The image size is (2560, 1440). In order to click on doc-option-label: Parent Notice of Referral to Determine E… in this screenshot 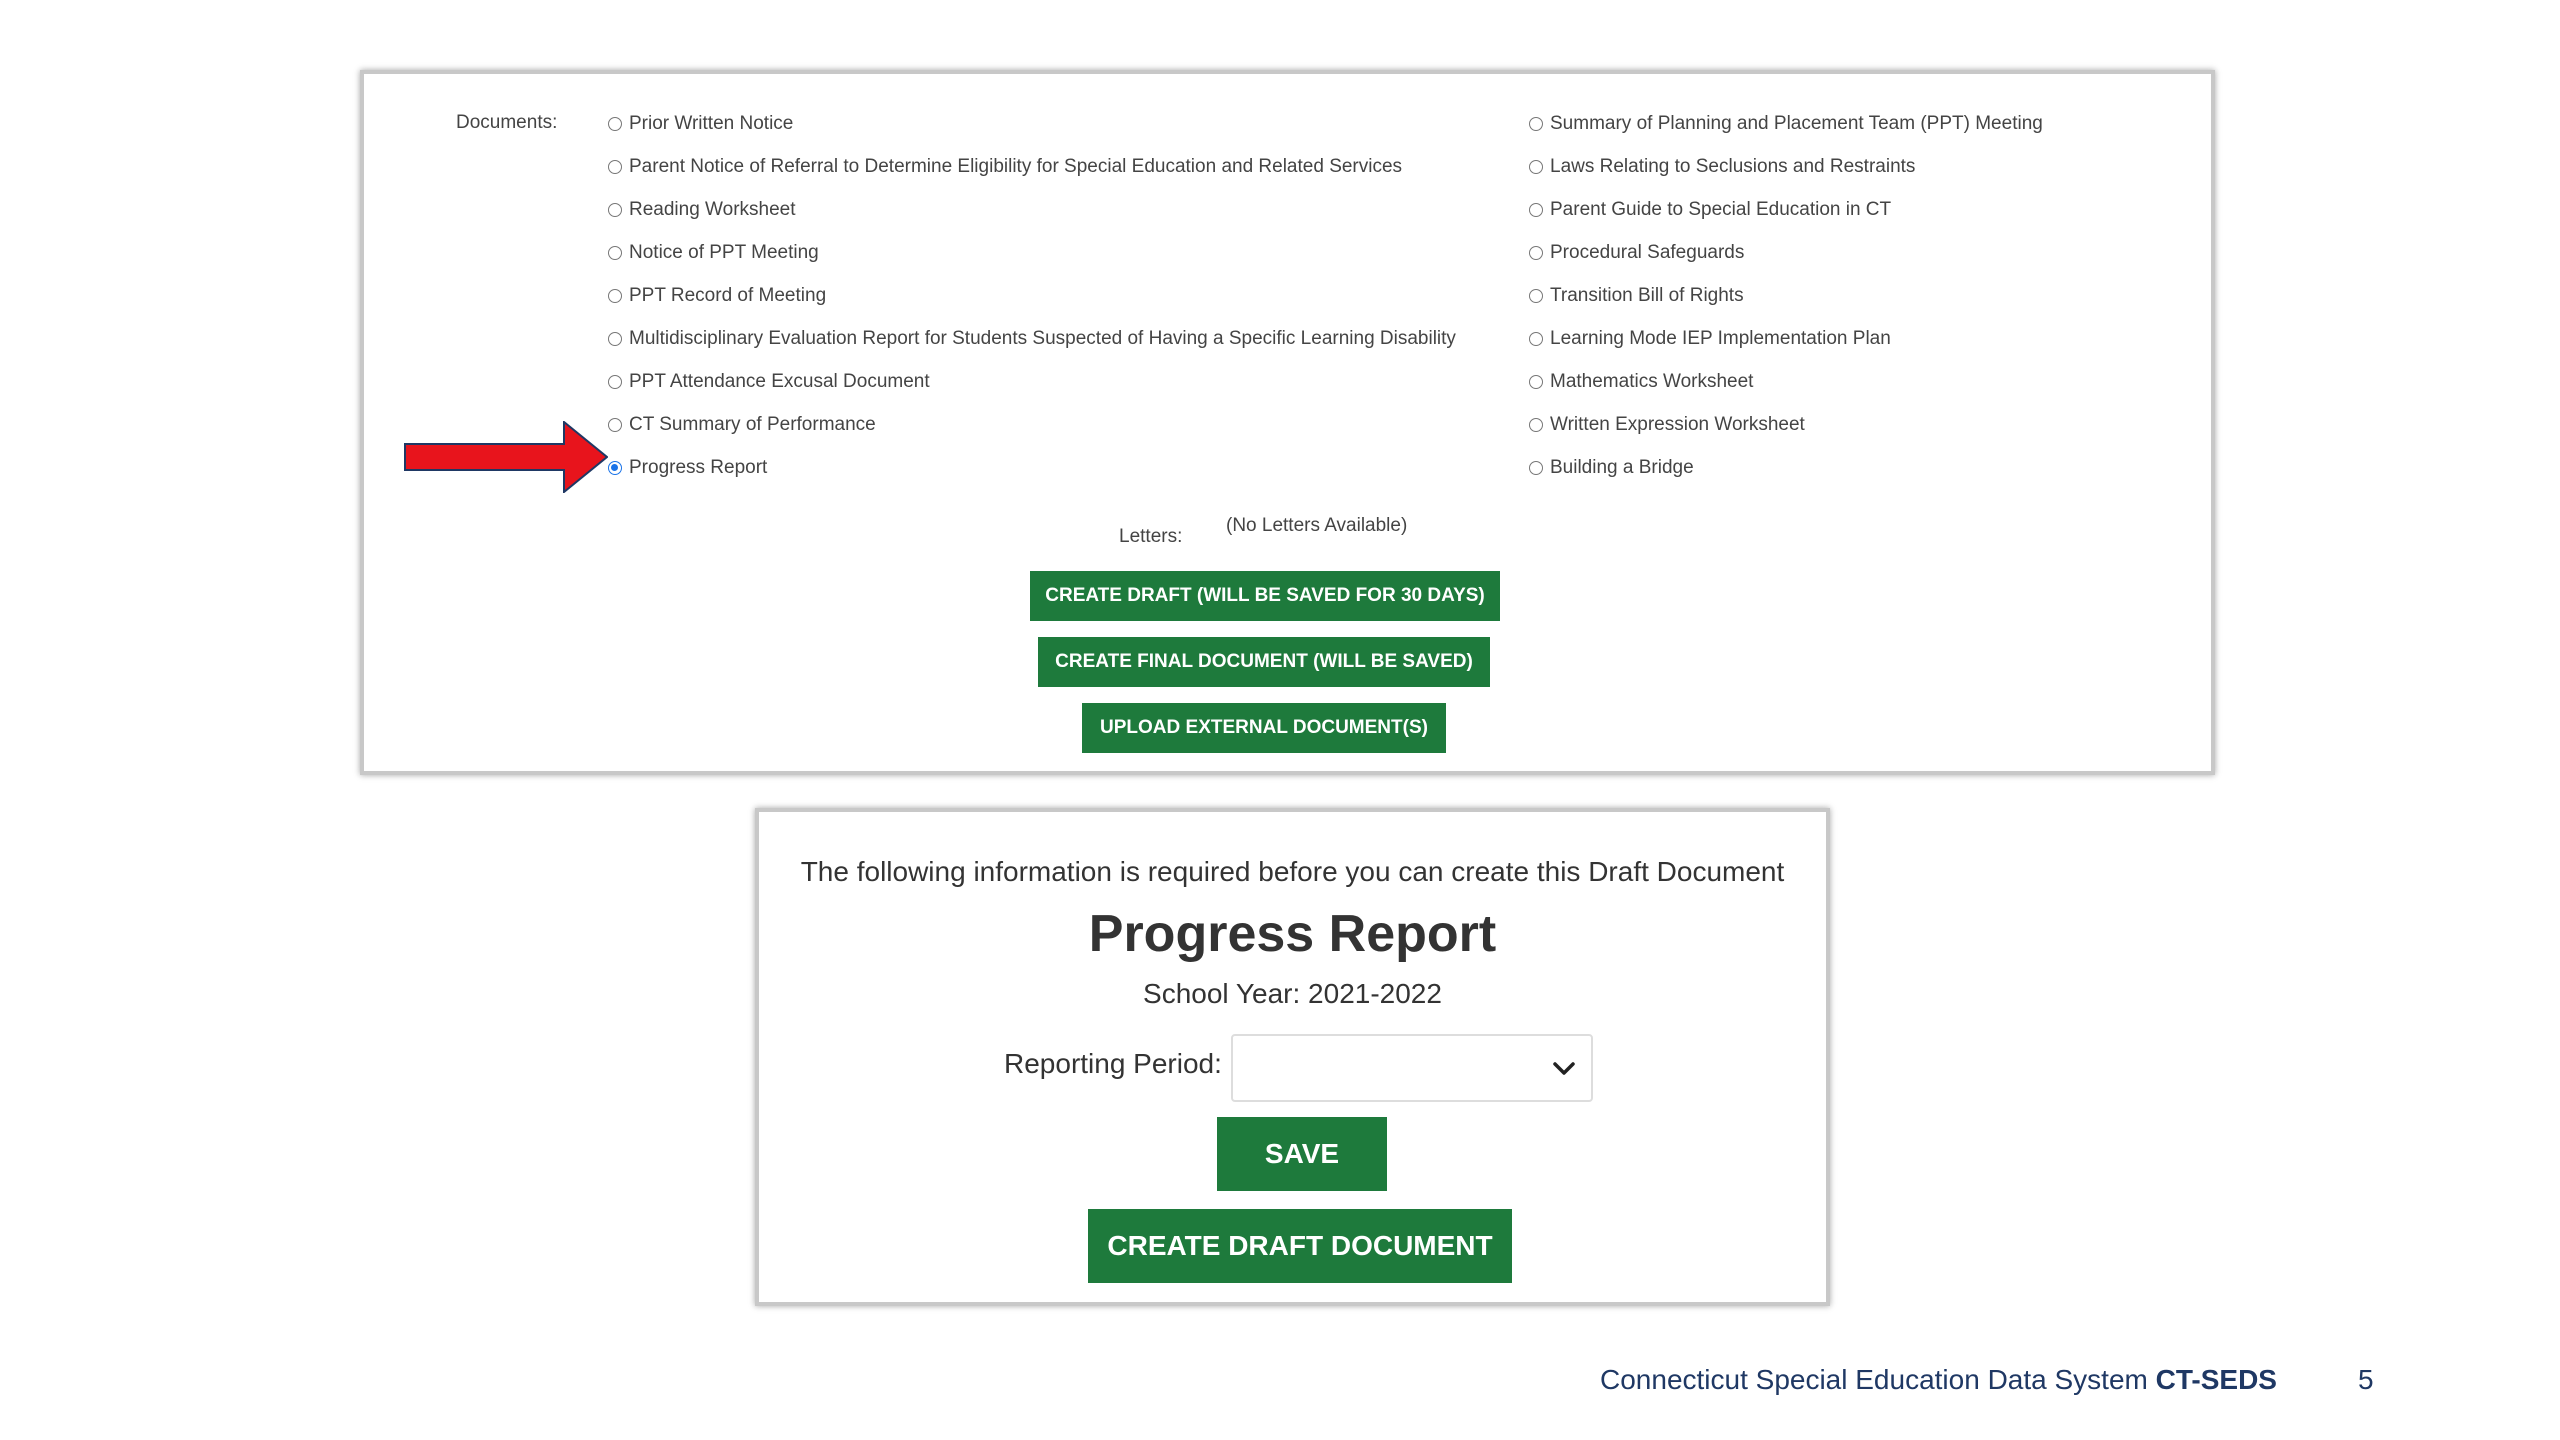, I will do `click(1016, 166)`.